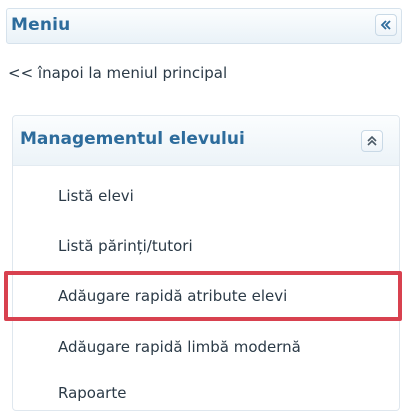 The image size is (409, 417). I want to click on menu-title: Meniu, so click(41, 25).